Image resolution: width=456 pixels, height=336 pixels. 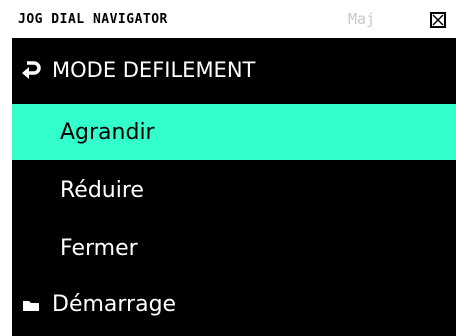 I want to click on menu-item-label: Démarrage, so click(x=114, y=304).